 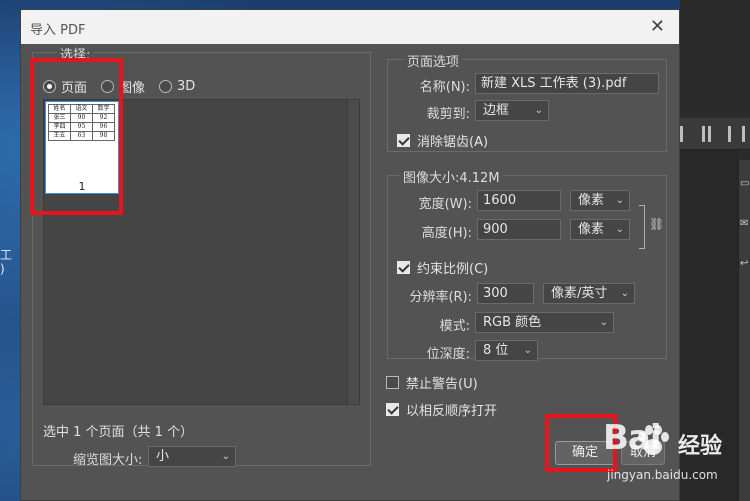 What do you see at coordinates (519, 200) in the screenshot?
I see `width-input: 1600` at bounding box center [519, 200].